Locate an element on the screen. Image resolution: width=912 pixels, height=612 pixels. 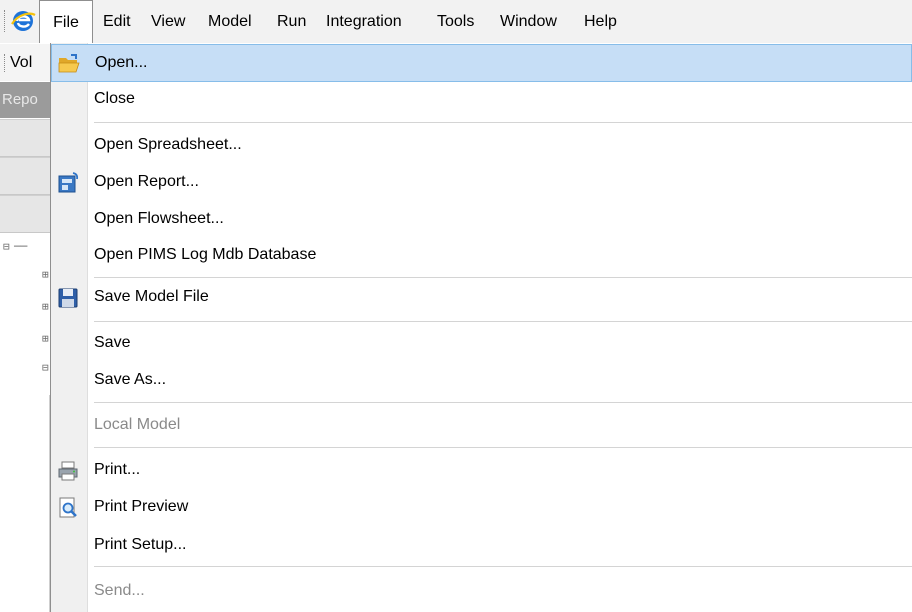
menu-file: File is located at coordinates (66, 21).